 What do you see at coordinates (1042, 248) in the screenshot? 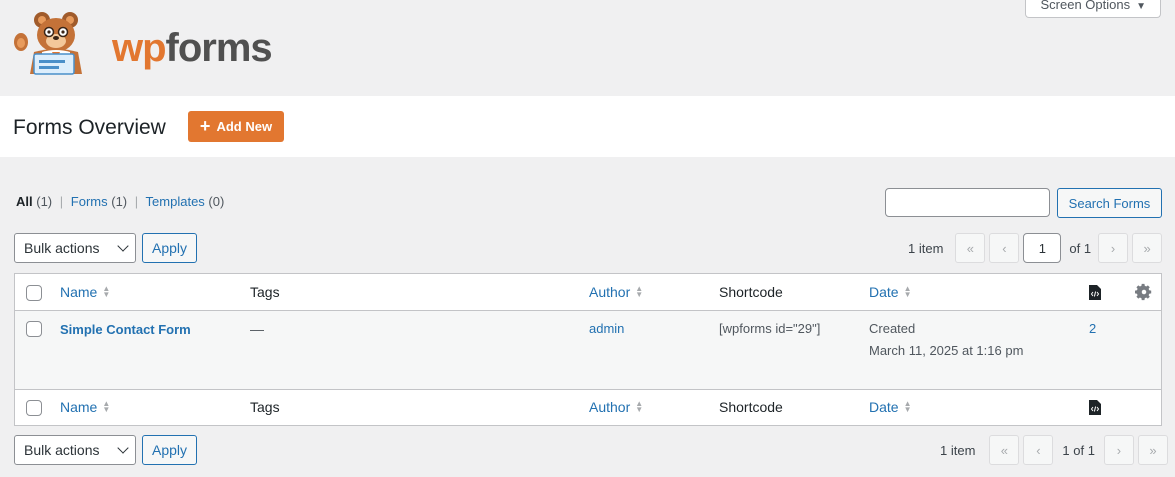
I see `current-page-input: 1` at bounding box center [1042, 248].